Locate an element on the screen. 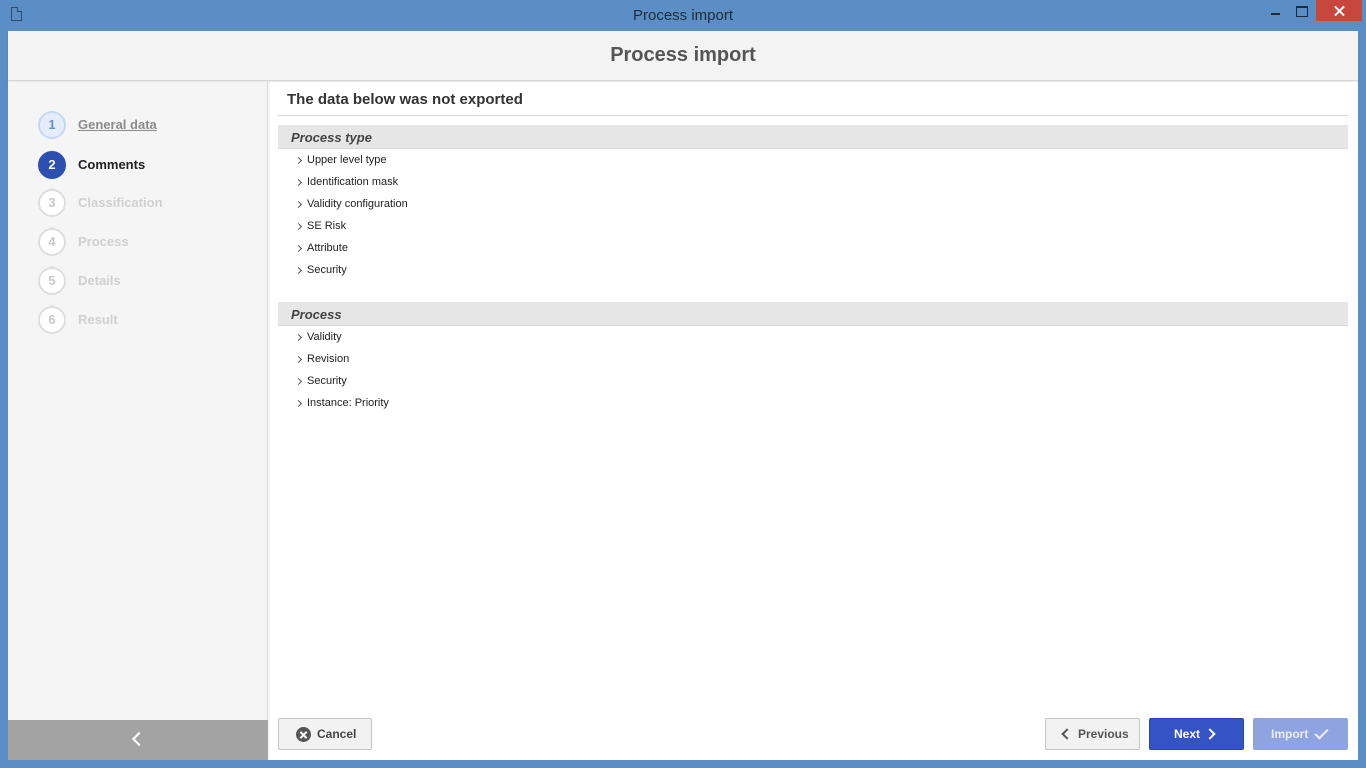  group-title: Process type is located at coordinates (331, 137).